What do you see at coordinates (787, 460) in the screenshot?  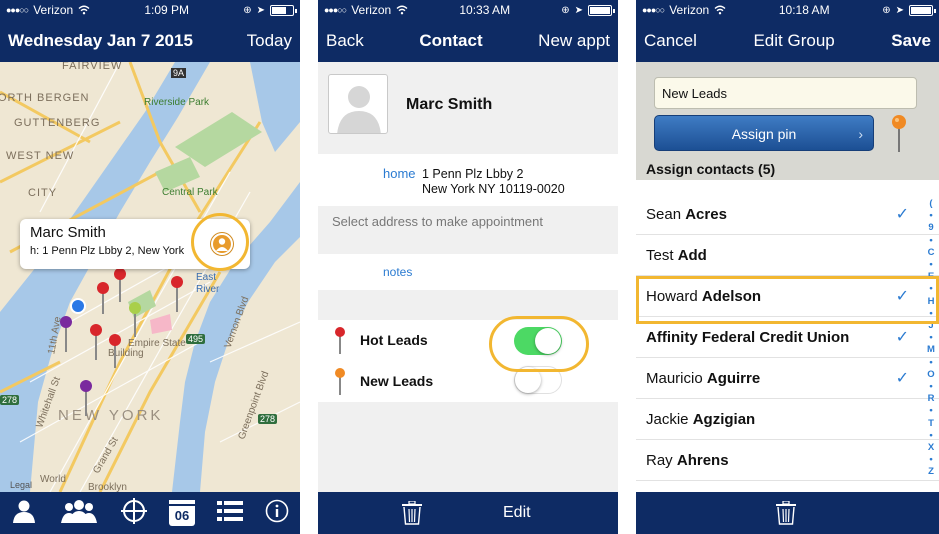 I see `contact-row: Ray Ahrens` at bounding box center [787, 460].